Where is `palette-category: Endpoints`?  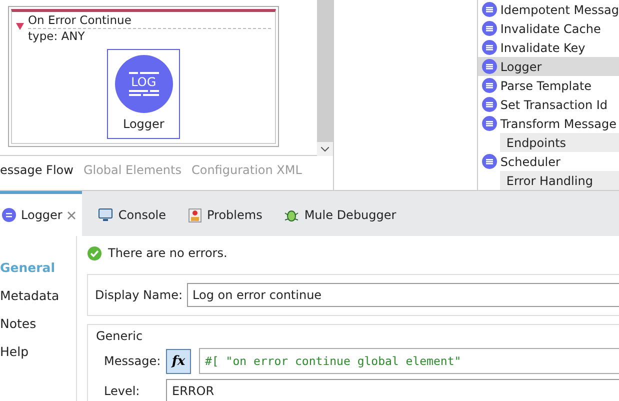
palette-category: Endpoints is located at coordinates (559, 142).